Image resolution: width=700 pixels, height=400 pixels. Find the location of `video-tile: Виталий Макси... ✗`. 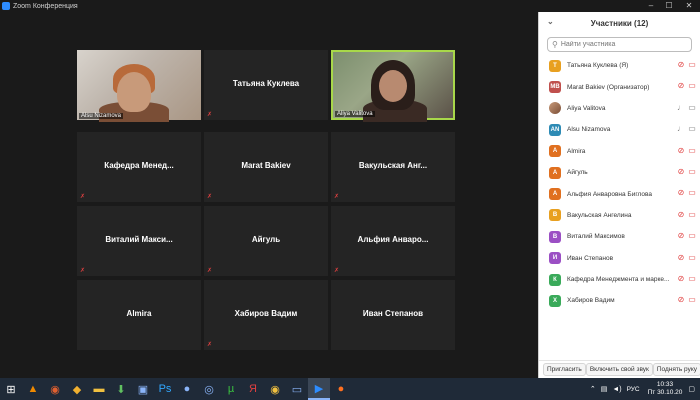

video-tile: Виталий Макси... ✗ is located at coordinates (139, 241).